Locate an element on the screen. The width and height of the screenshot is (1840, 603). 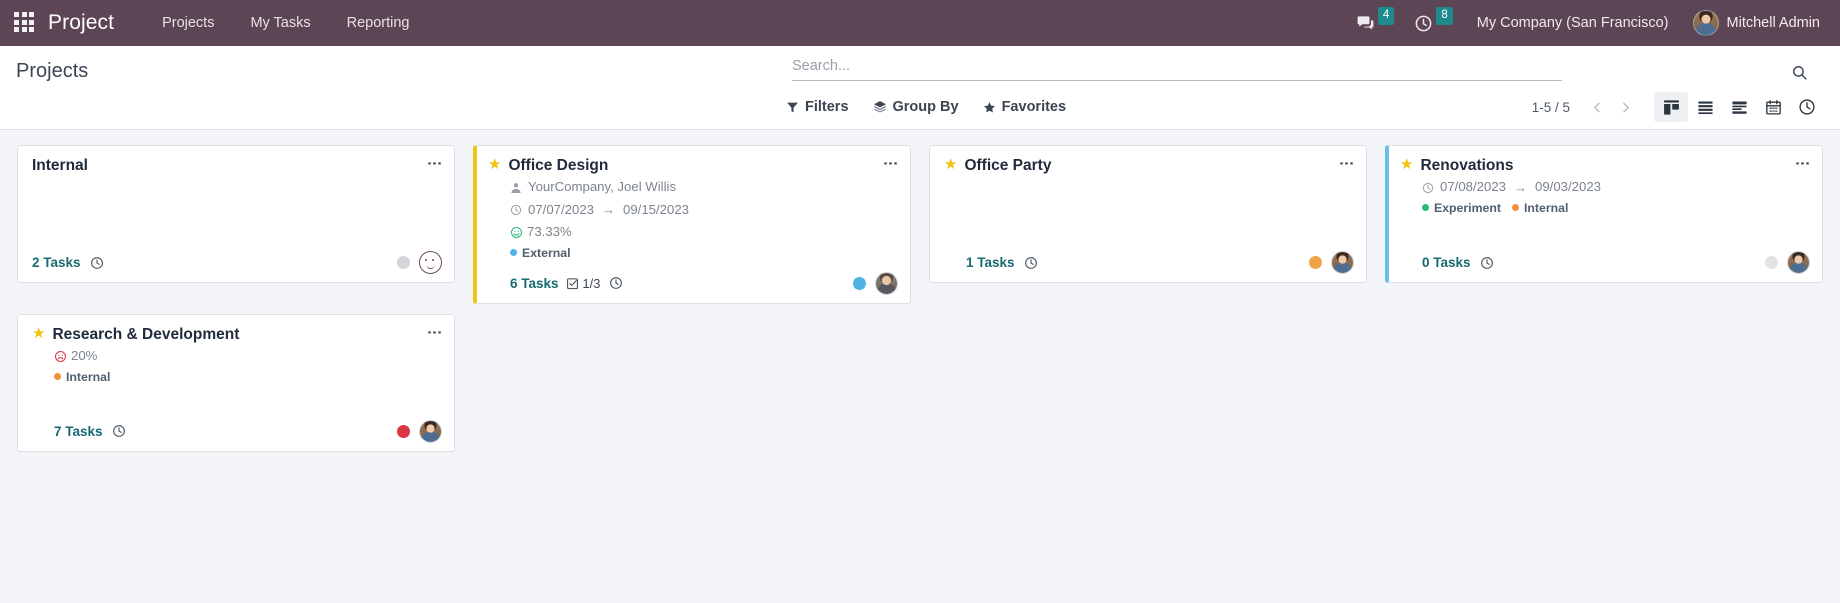
company-switcher: My Company (San Francisco) is located at coordinates (1573, 23).